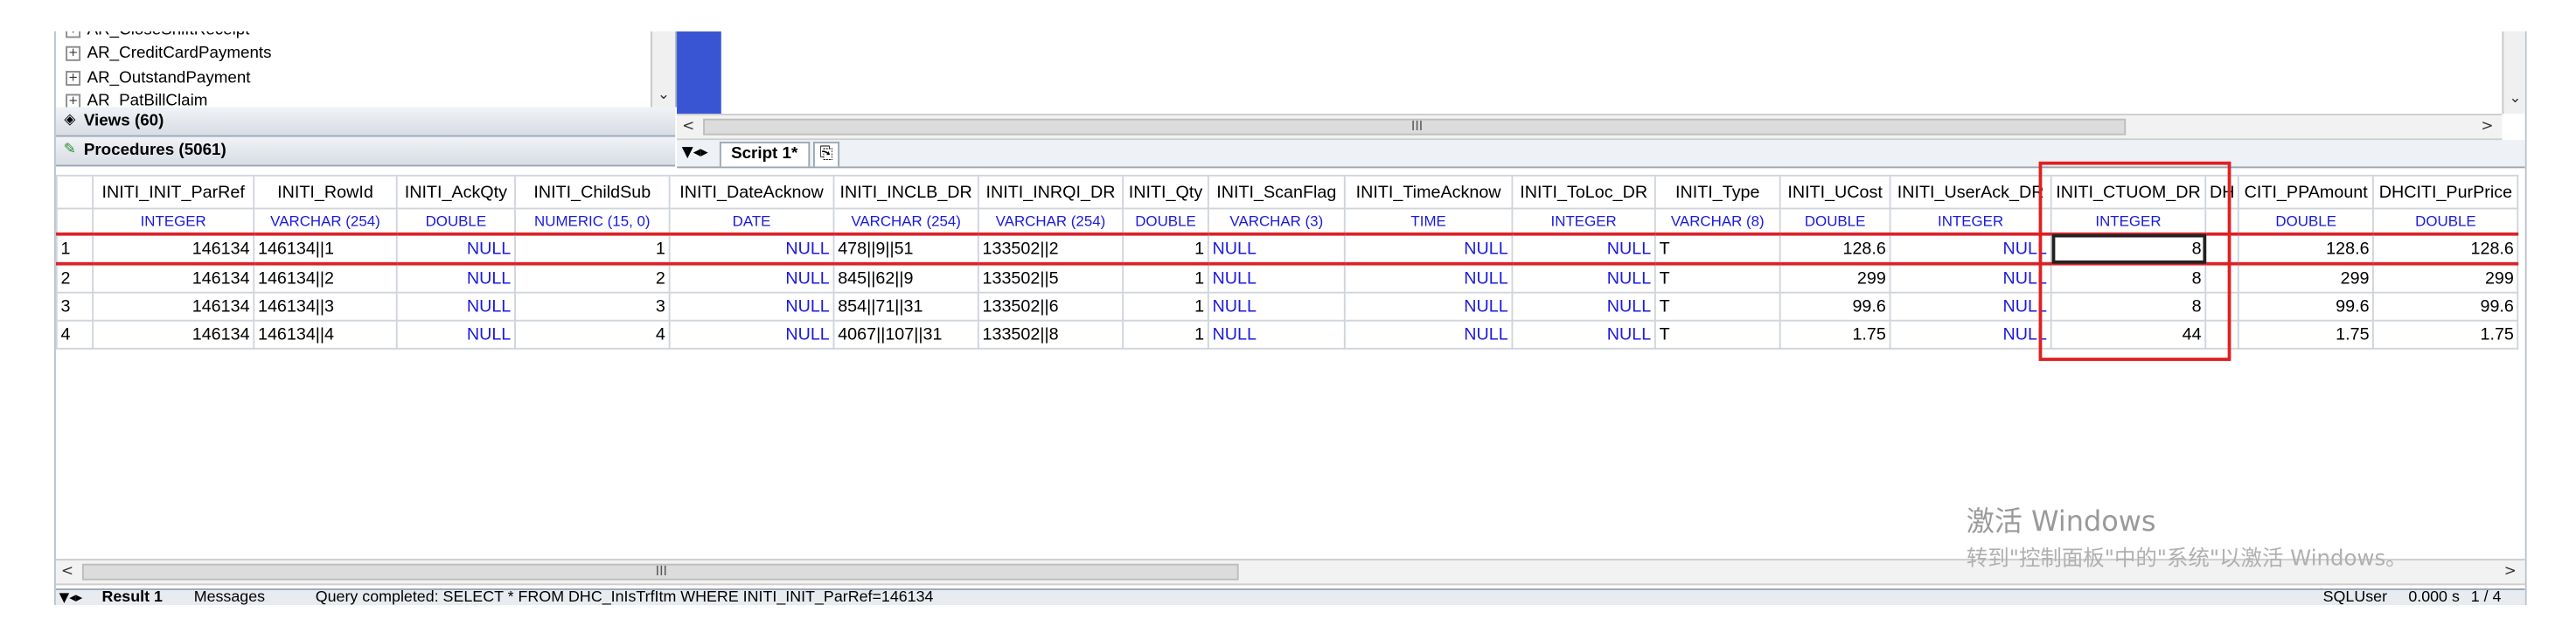 This screenshot has height=633, width=2576. Describe the element at coordinates (663, 69) in the screenshot. I see `tree-vertical-scrollbar: ⌄` at that location.